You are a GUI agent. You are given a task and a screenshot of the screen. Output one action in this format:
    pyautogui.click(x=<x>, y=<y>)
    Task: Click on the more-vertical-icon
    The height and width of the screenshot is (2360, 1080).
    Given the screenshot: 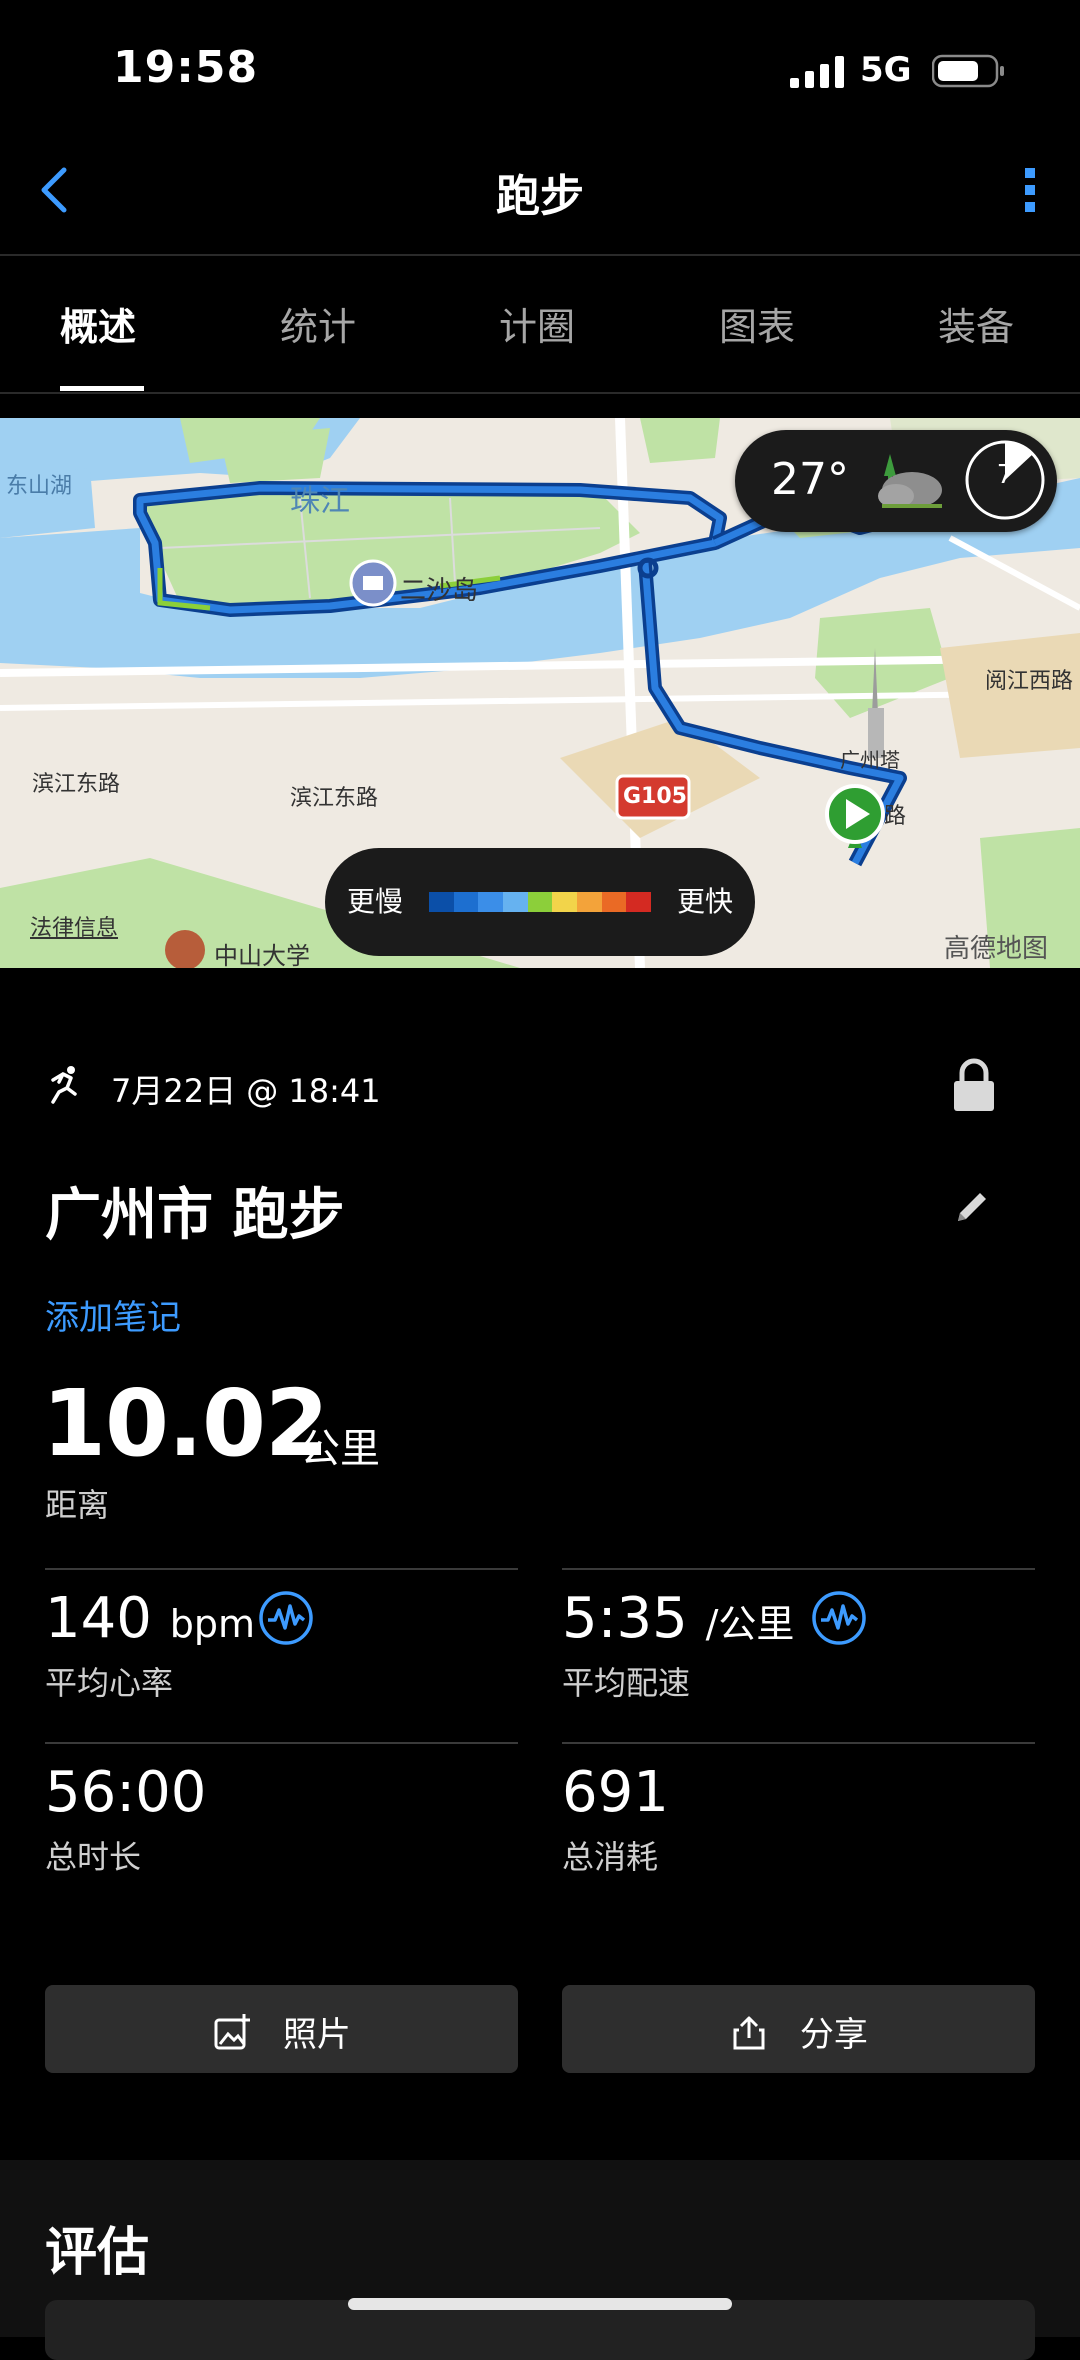 What is the action you would take?
    pyautogui.click(x=1030, y=190)
    